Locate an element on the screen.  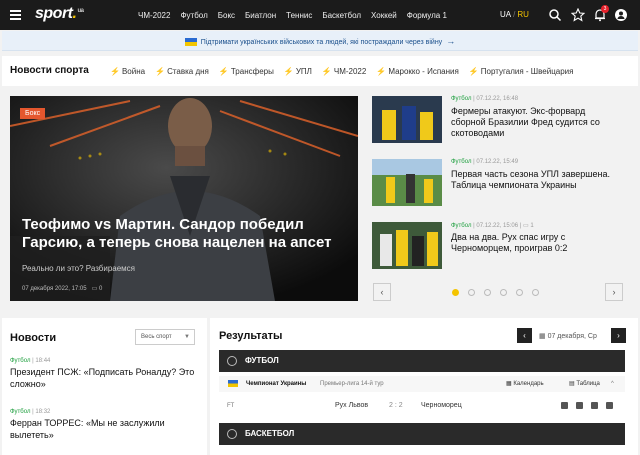
nav-item-formula1: Формула 1 is located at coordinates (427, 15).